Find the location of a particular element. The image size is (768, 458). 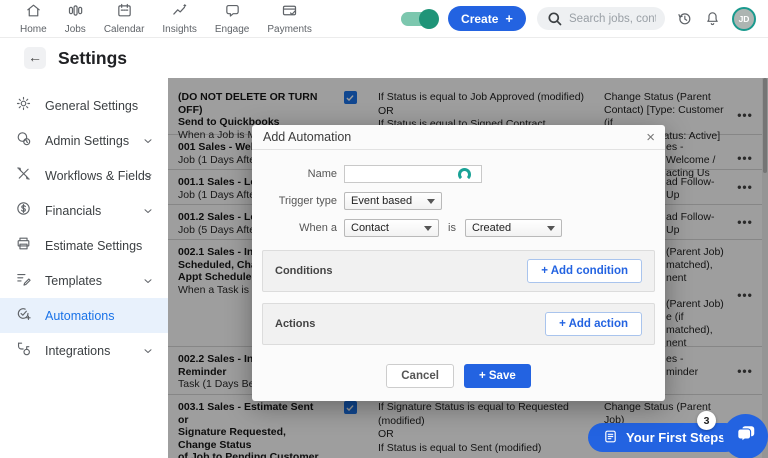

nav-item-payments: Payments is located at coordinates (289, 18).